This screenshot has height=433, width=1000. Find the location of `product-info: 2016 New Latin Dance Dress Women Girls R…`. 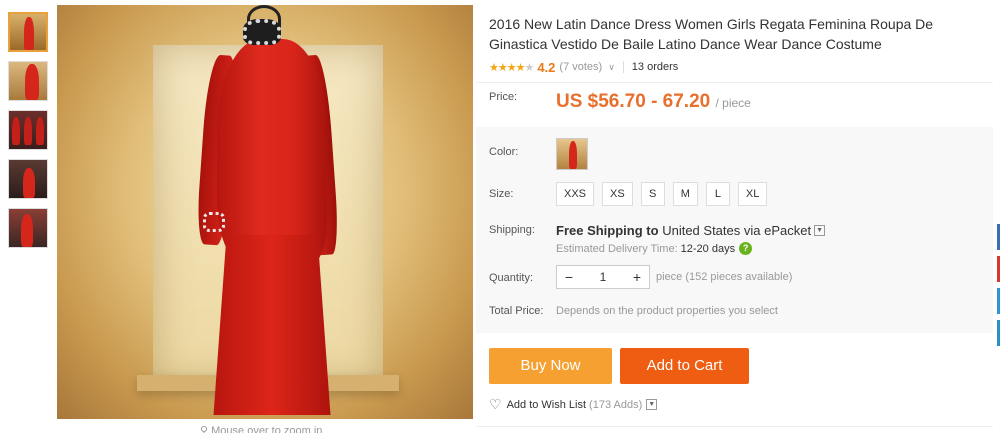

product-info: 2016 New Latin Dance Dress Women Girls R… is located at coordinates (736, 44).